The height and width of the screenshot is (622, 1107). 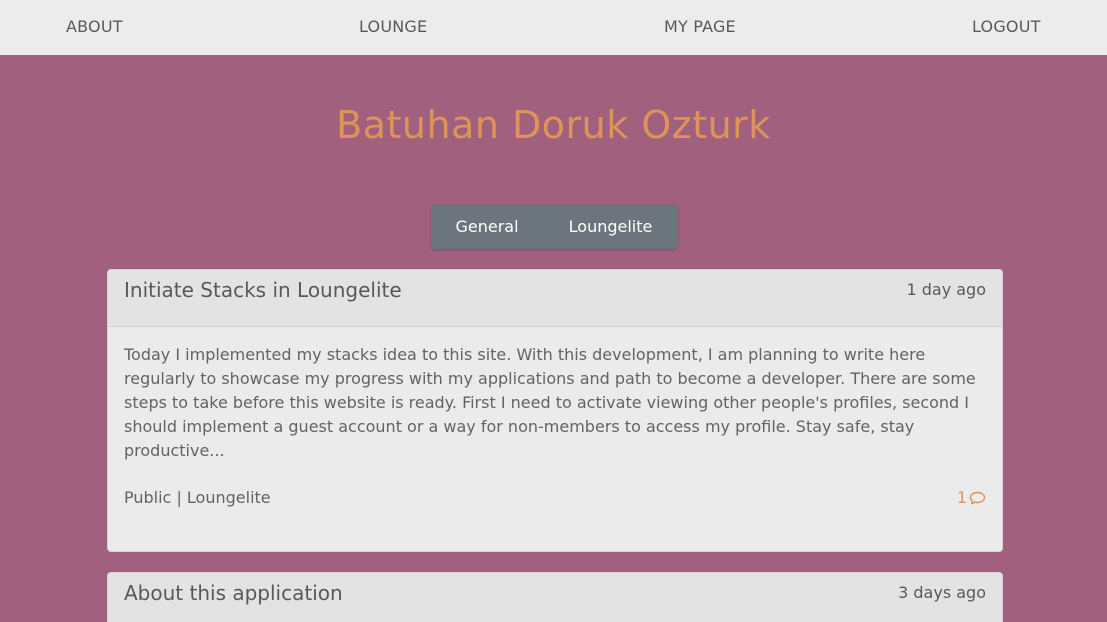 What do you see at coordinates (94, 26) in the screenshot?
I see `nav-about-link: ABOUT` at bounding box center [94, 26].